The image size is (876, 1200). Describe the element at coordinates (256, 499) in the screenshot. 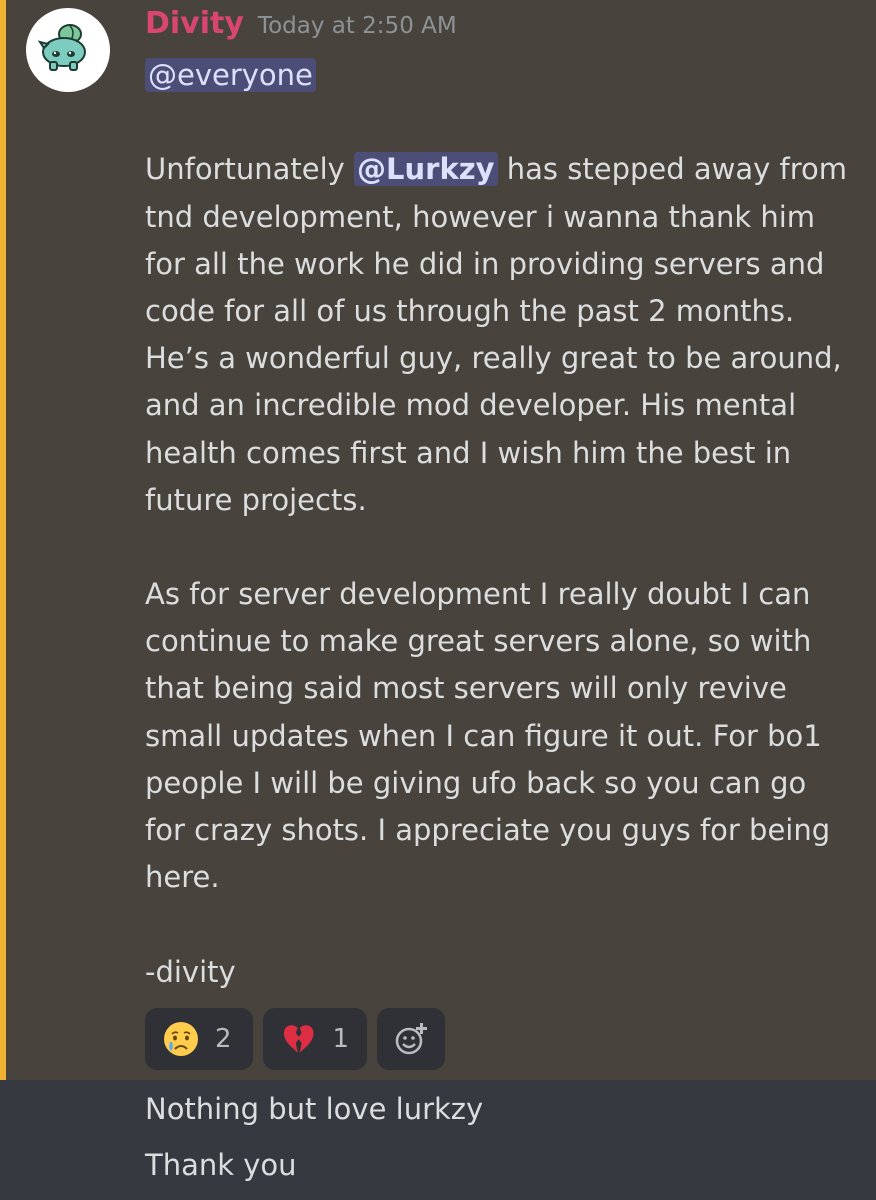

I see `message-line: future projects.` at that location.